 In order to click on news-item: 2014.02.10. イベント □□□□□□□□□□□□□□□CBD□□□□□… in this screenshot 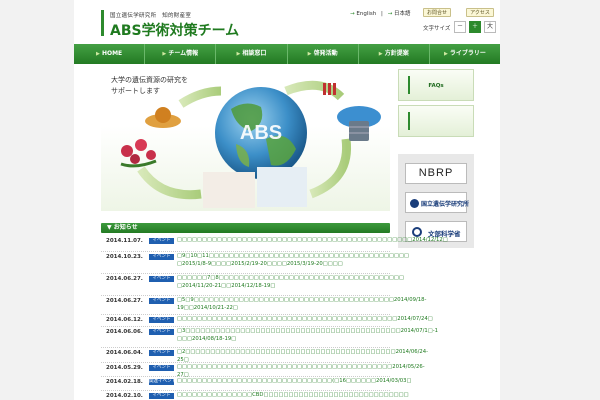, I will do `click(255, 395)`.